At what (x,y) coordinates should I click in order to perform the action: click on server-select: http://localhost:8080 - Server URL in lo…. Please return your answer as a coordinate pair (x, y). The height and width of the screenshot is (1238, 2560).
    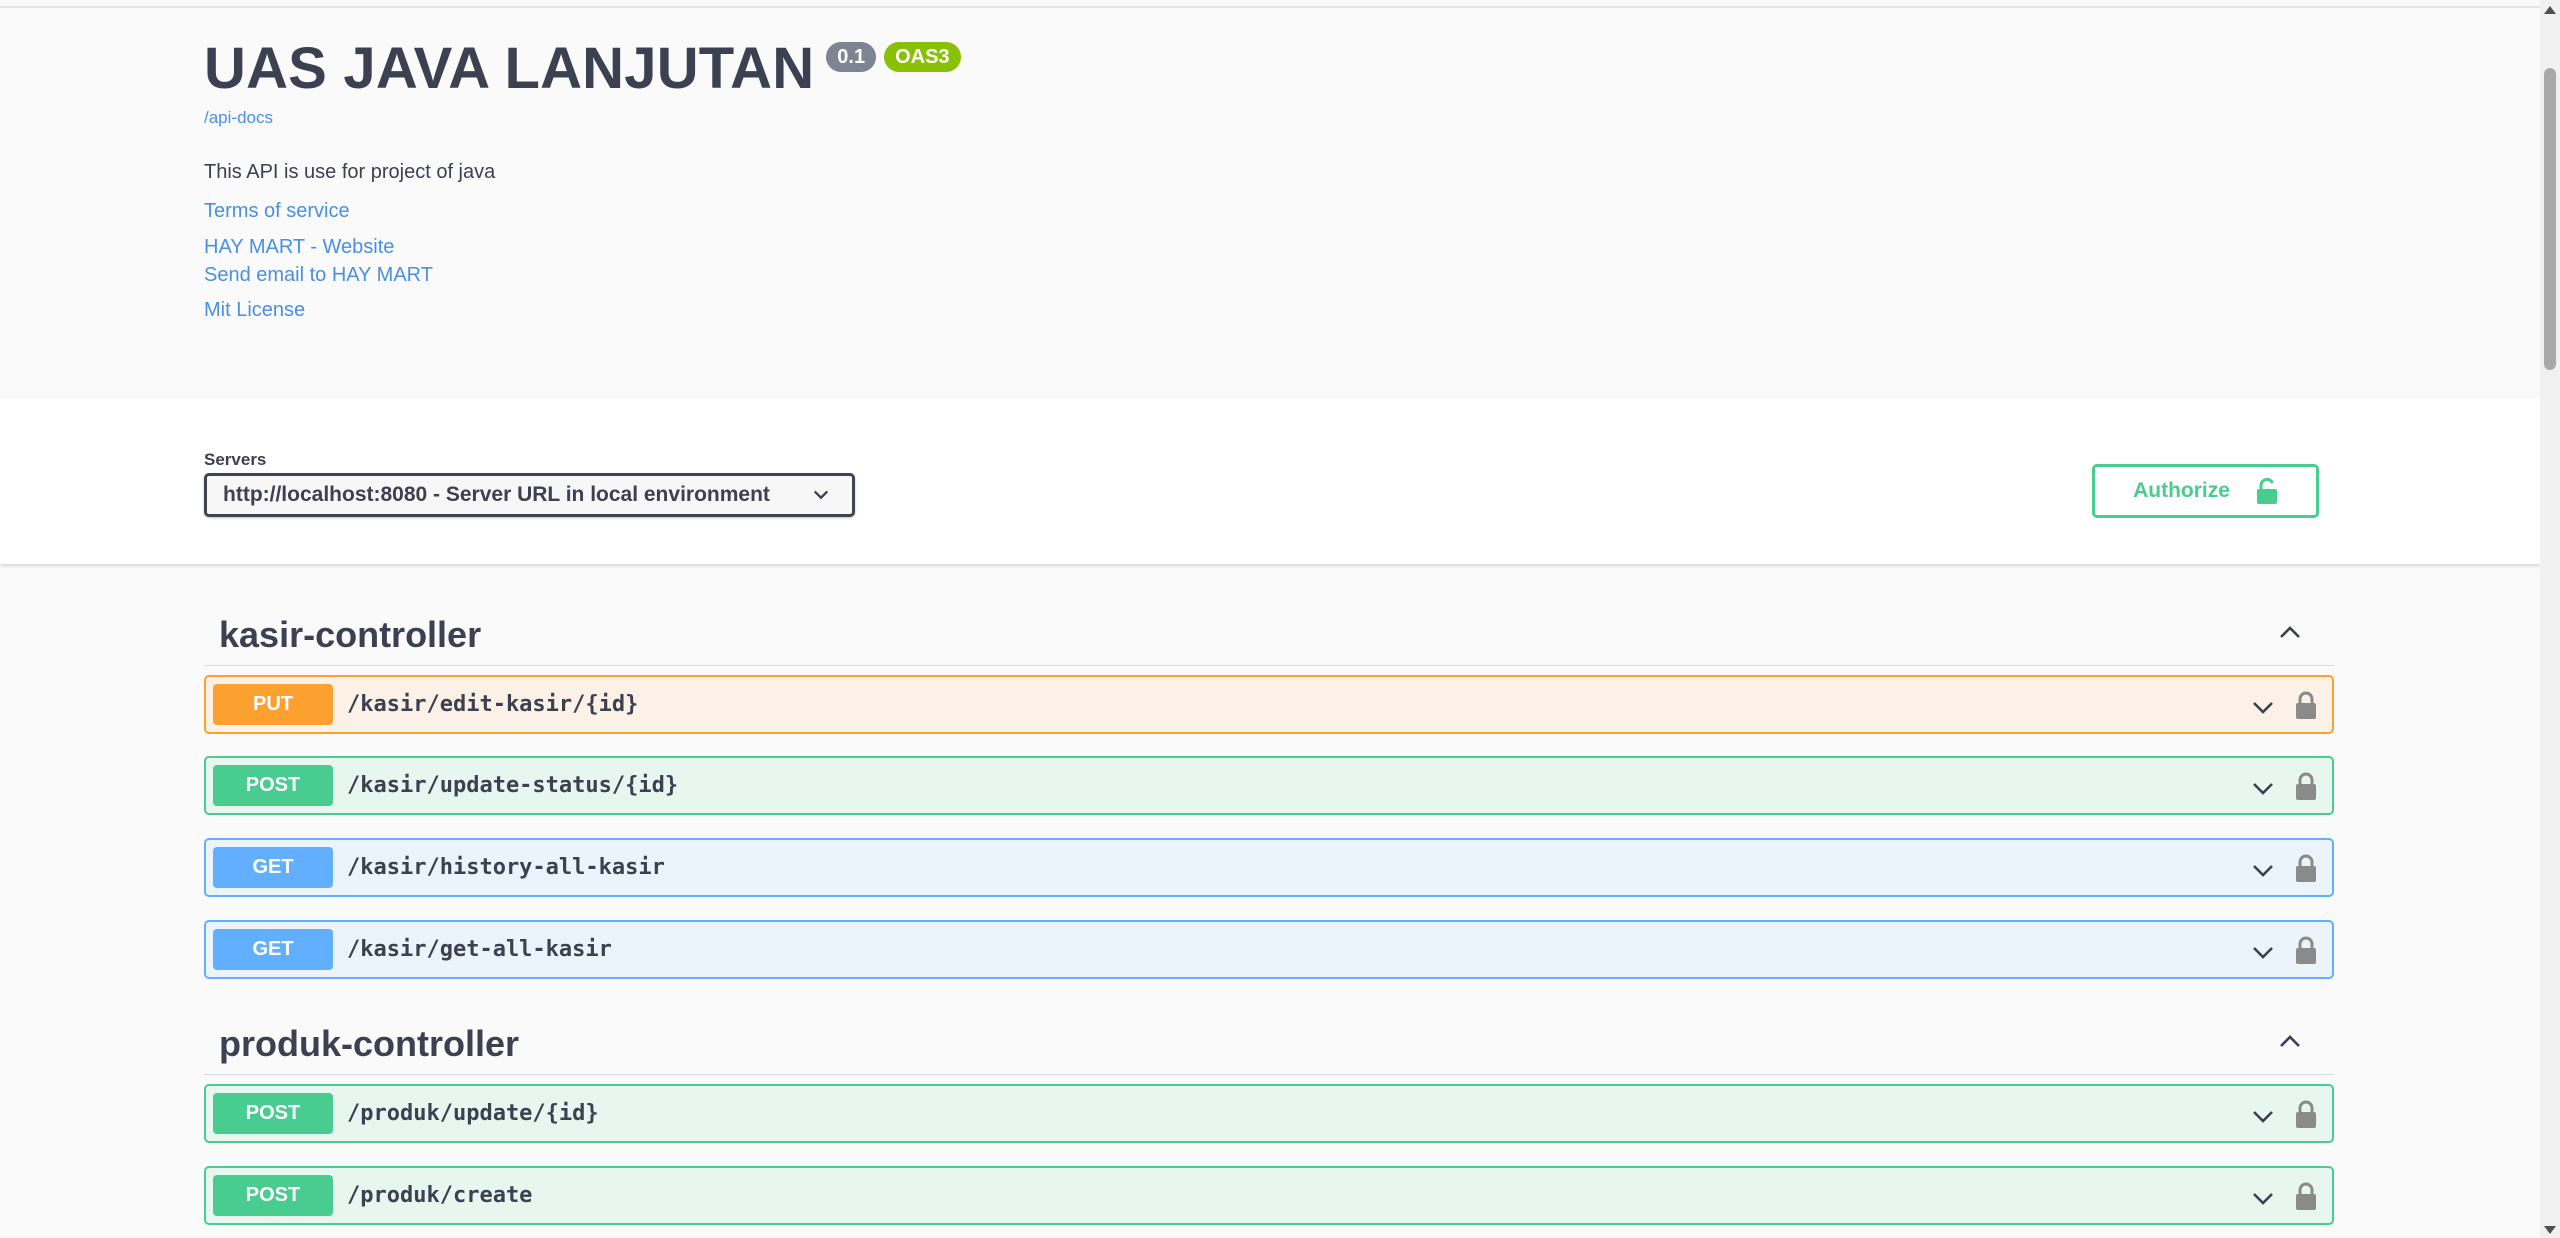
    Looking at the image, I should click on (529, 495).